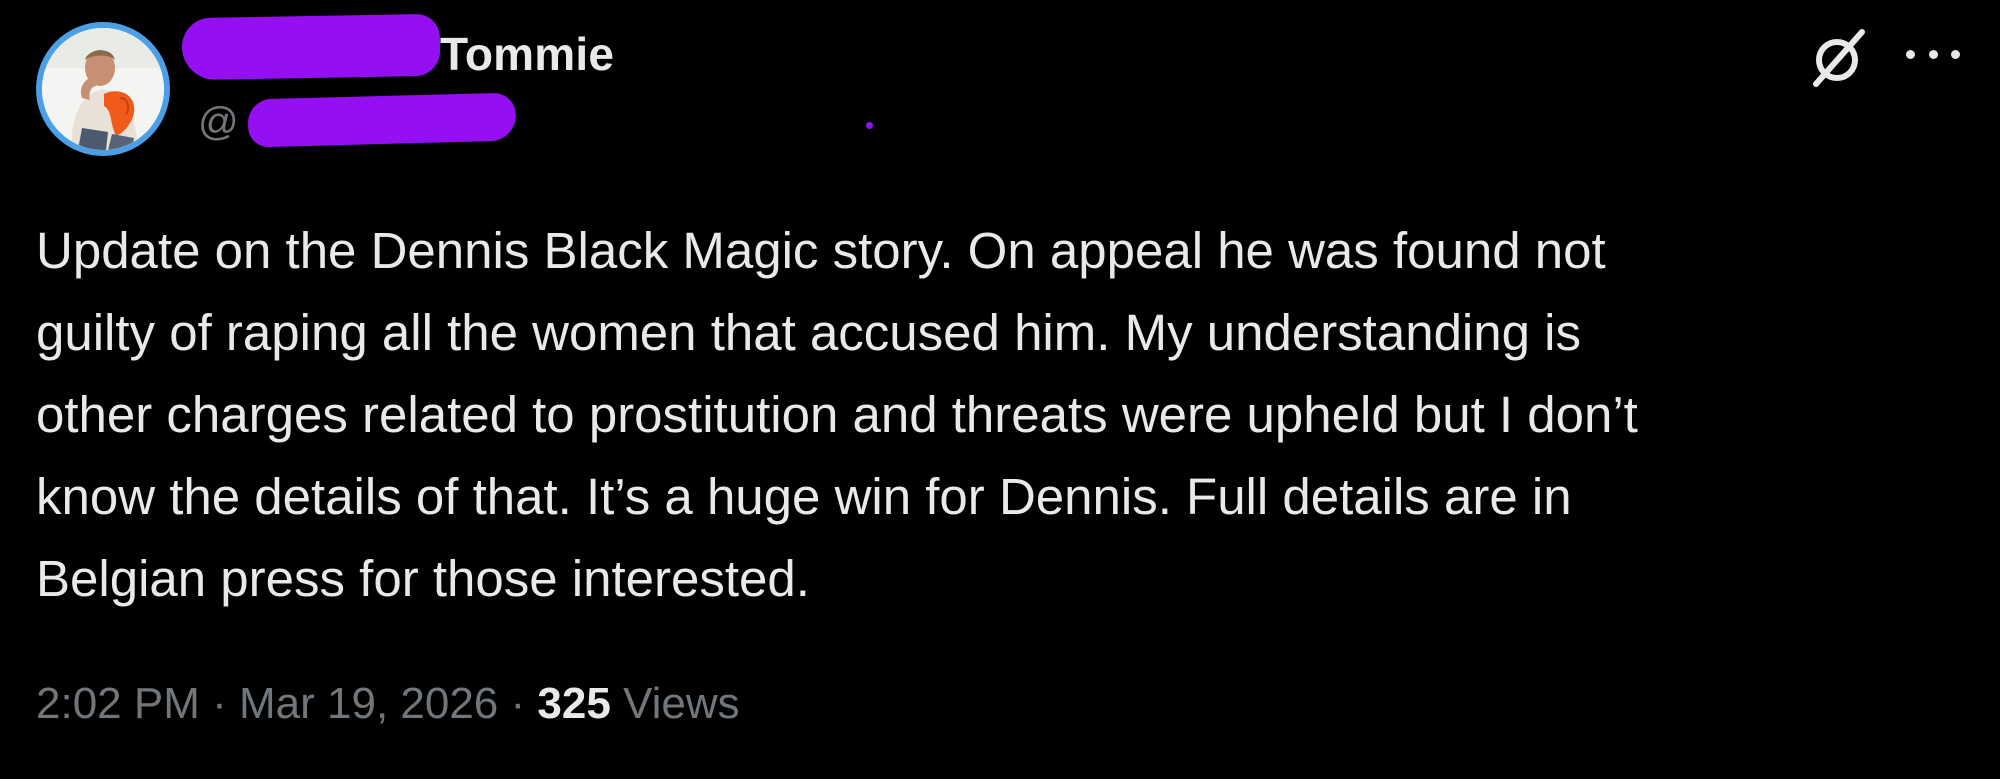 This screenshot has height=779, width=2000. Describe the element at coordinates (382, 120) in the screenshot. I see `redacted-handle-mark` at that location.